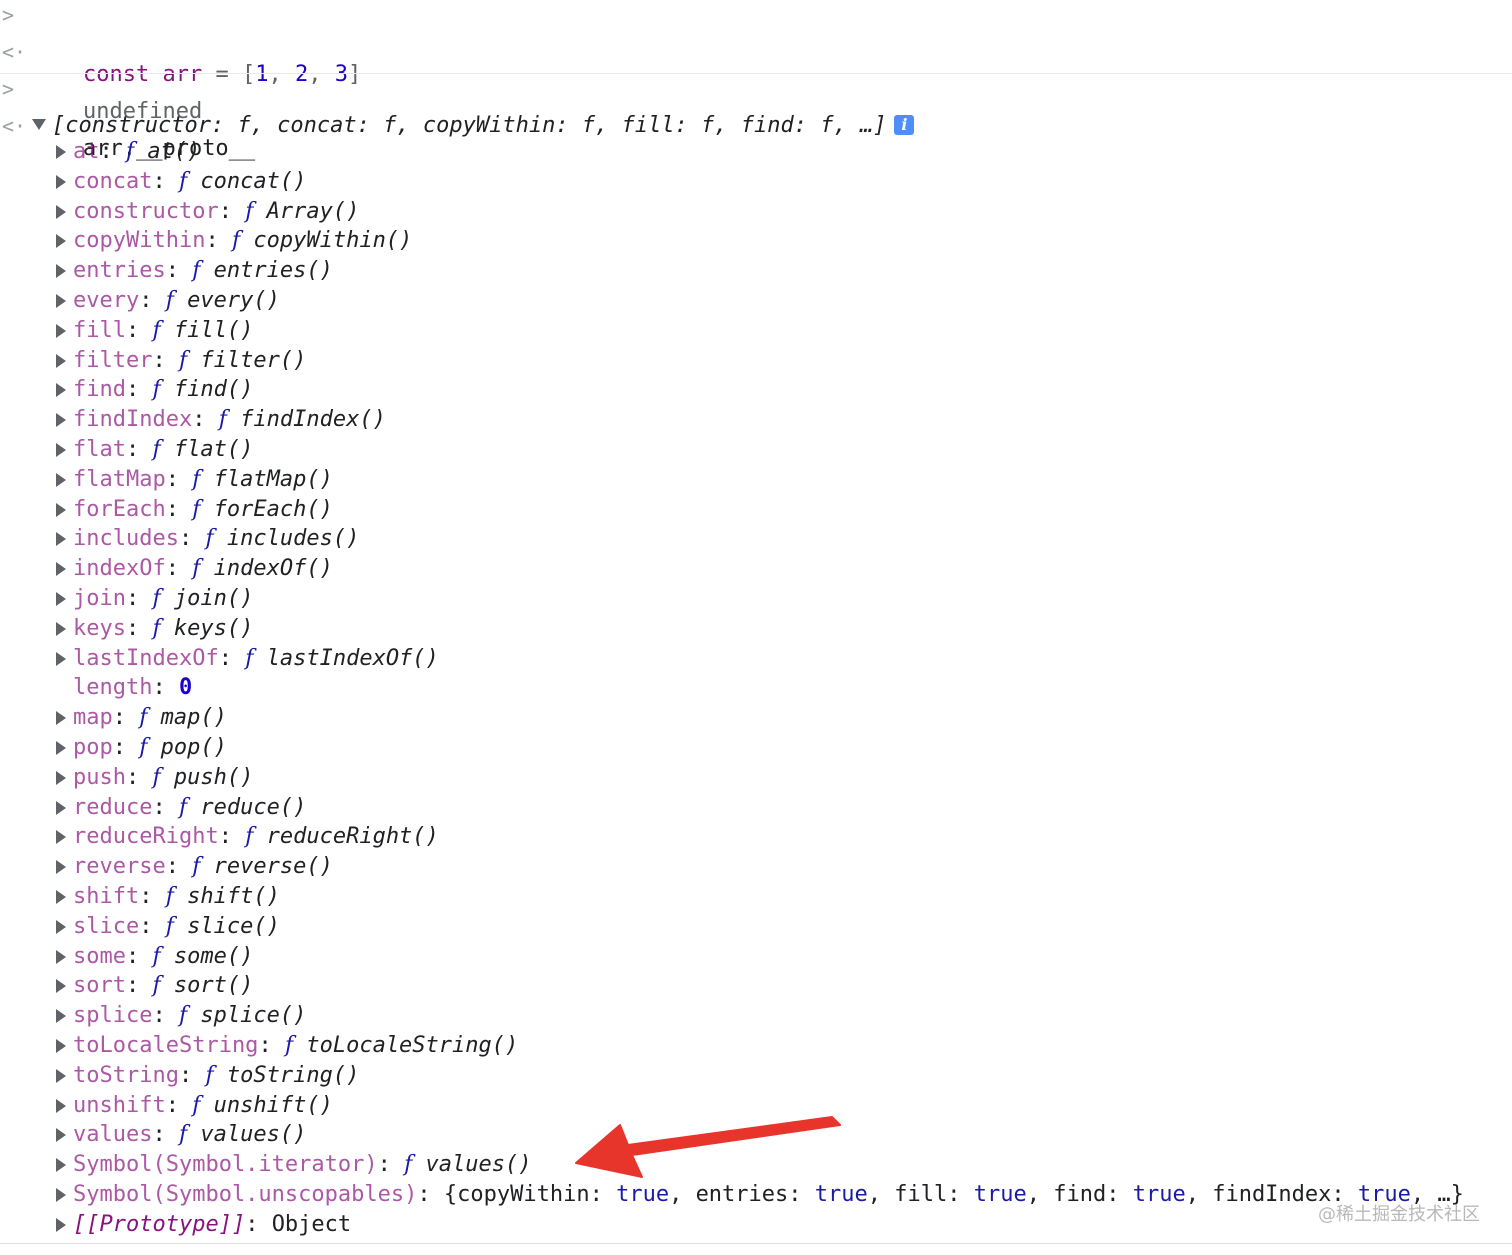 The width and height of the screenshot is (1512, 1255). I want to click on property-row: lastIndexOf: f lastIndexOf(), so click(756, 659).